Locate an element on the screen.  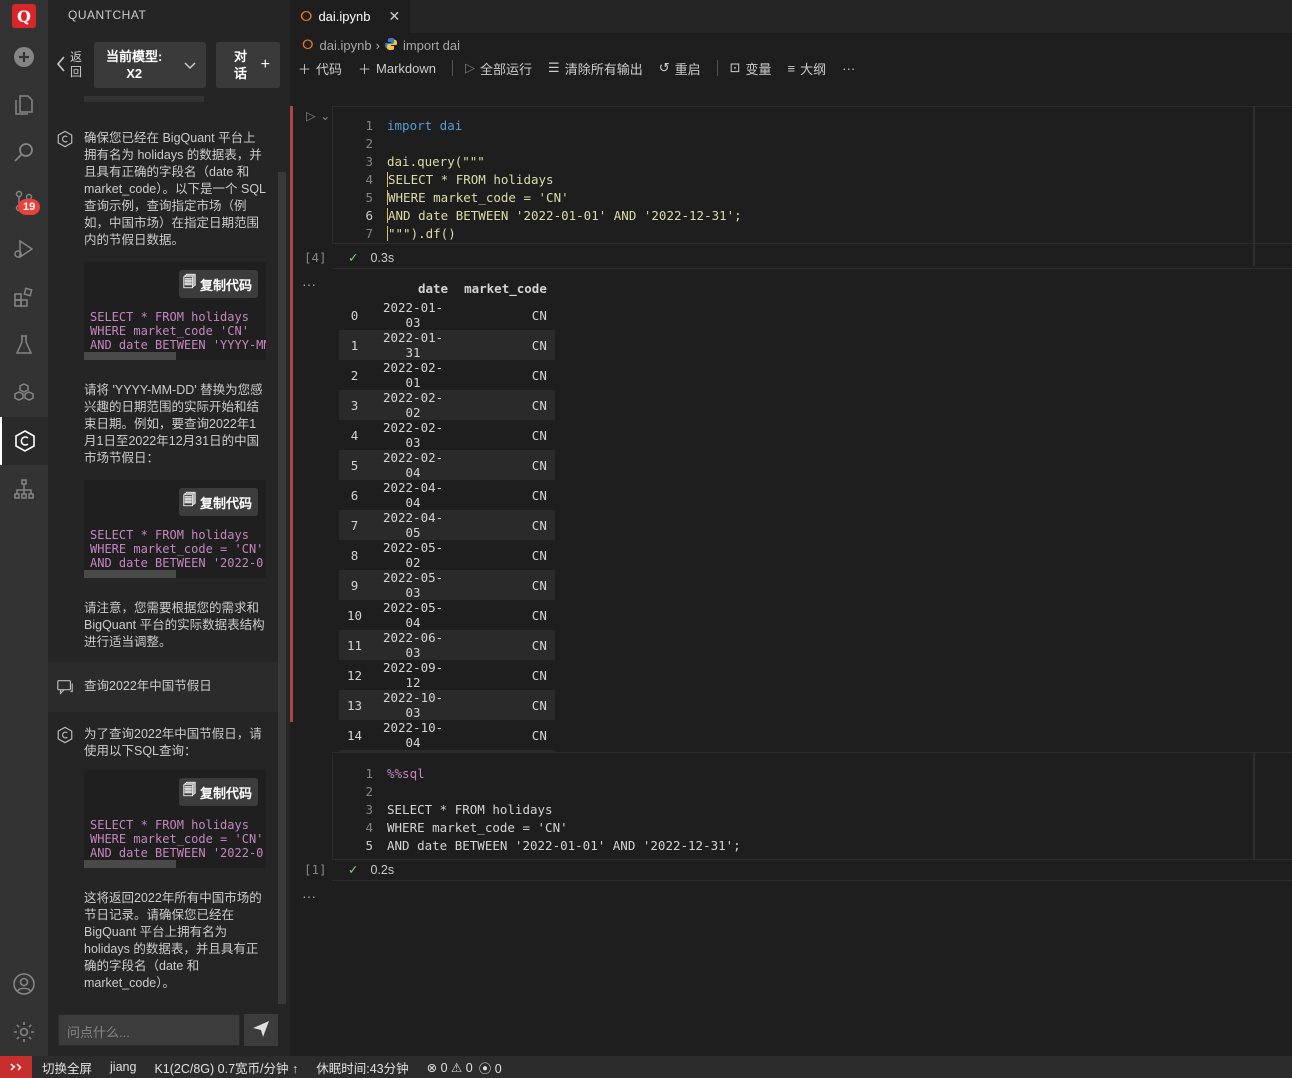
flask-icon is located at coordinates (24, 345).